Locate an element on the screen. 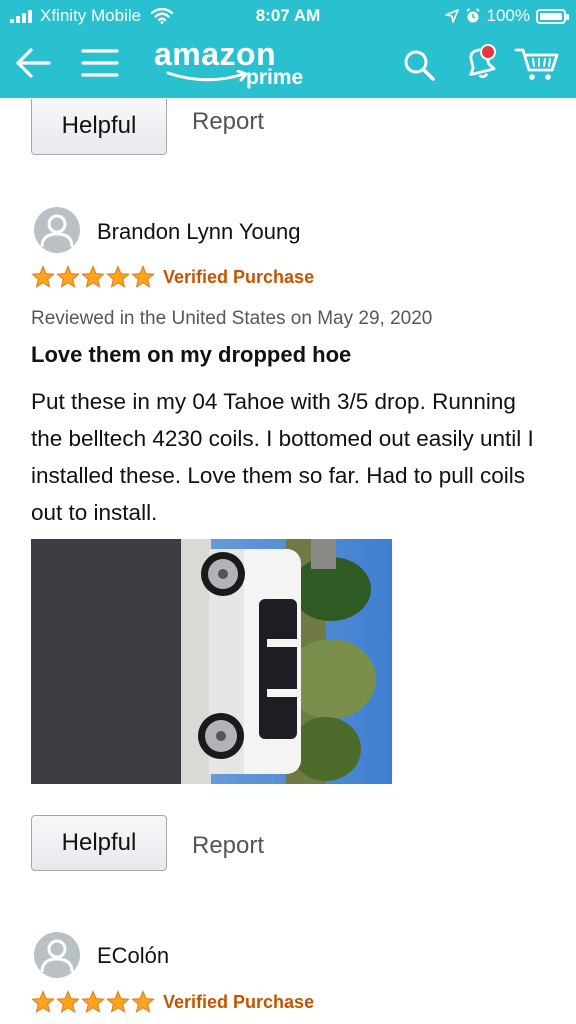 This screenshot has width=576, height=1024. helpful-button: Helpful is located at coordinates (99, 843).